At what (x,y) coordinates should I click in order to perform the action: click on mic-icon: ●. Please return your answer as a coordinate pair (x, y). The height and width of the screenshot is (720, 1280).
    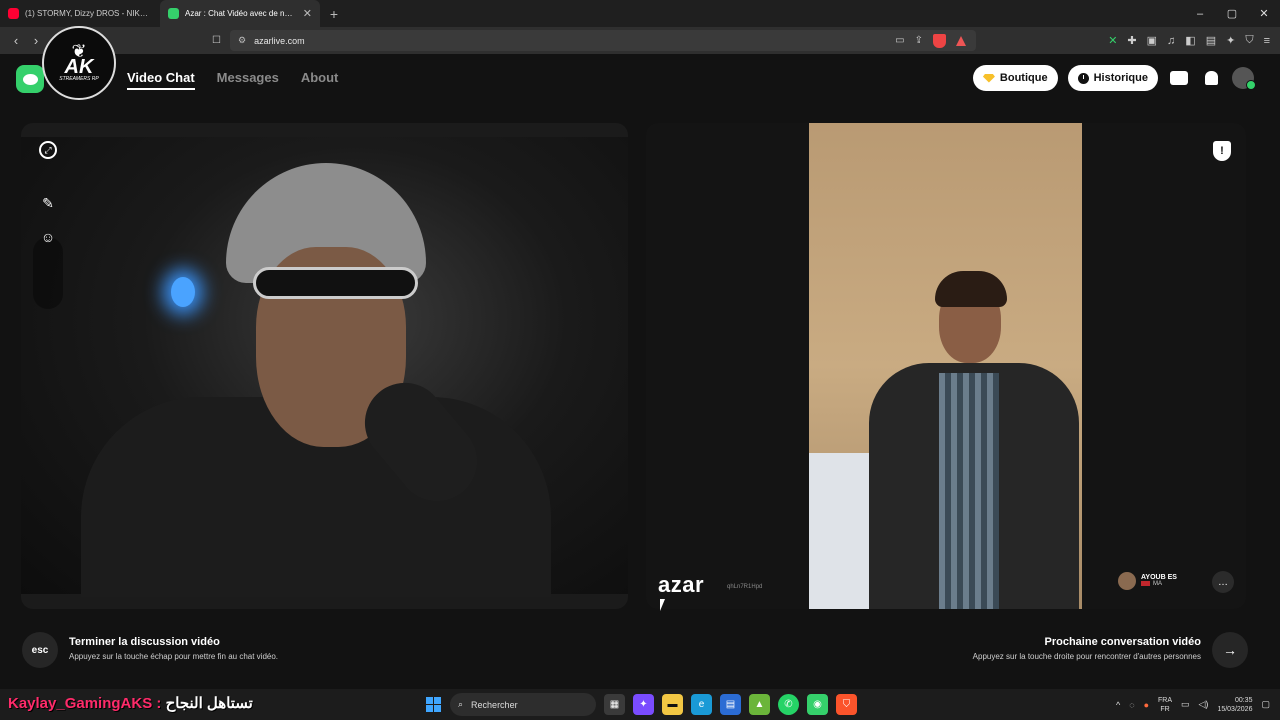
    Looking at the image, I should click on (1146, 705).